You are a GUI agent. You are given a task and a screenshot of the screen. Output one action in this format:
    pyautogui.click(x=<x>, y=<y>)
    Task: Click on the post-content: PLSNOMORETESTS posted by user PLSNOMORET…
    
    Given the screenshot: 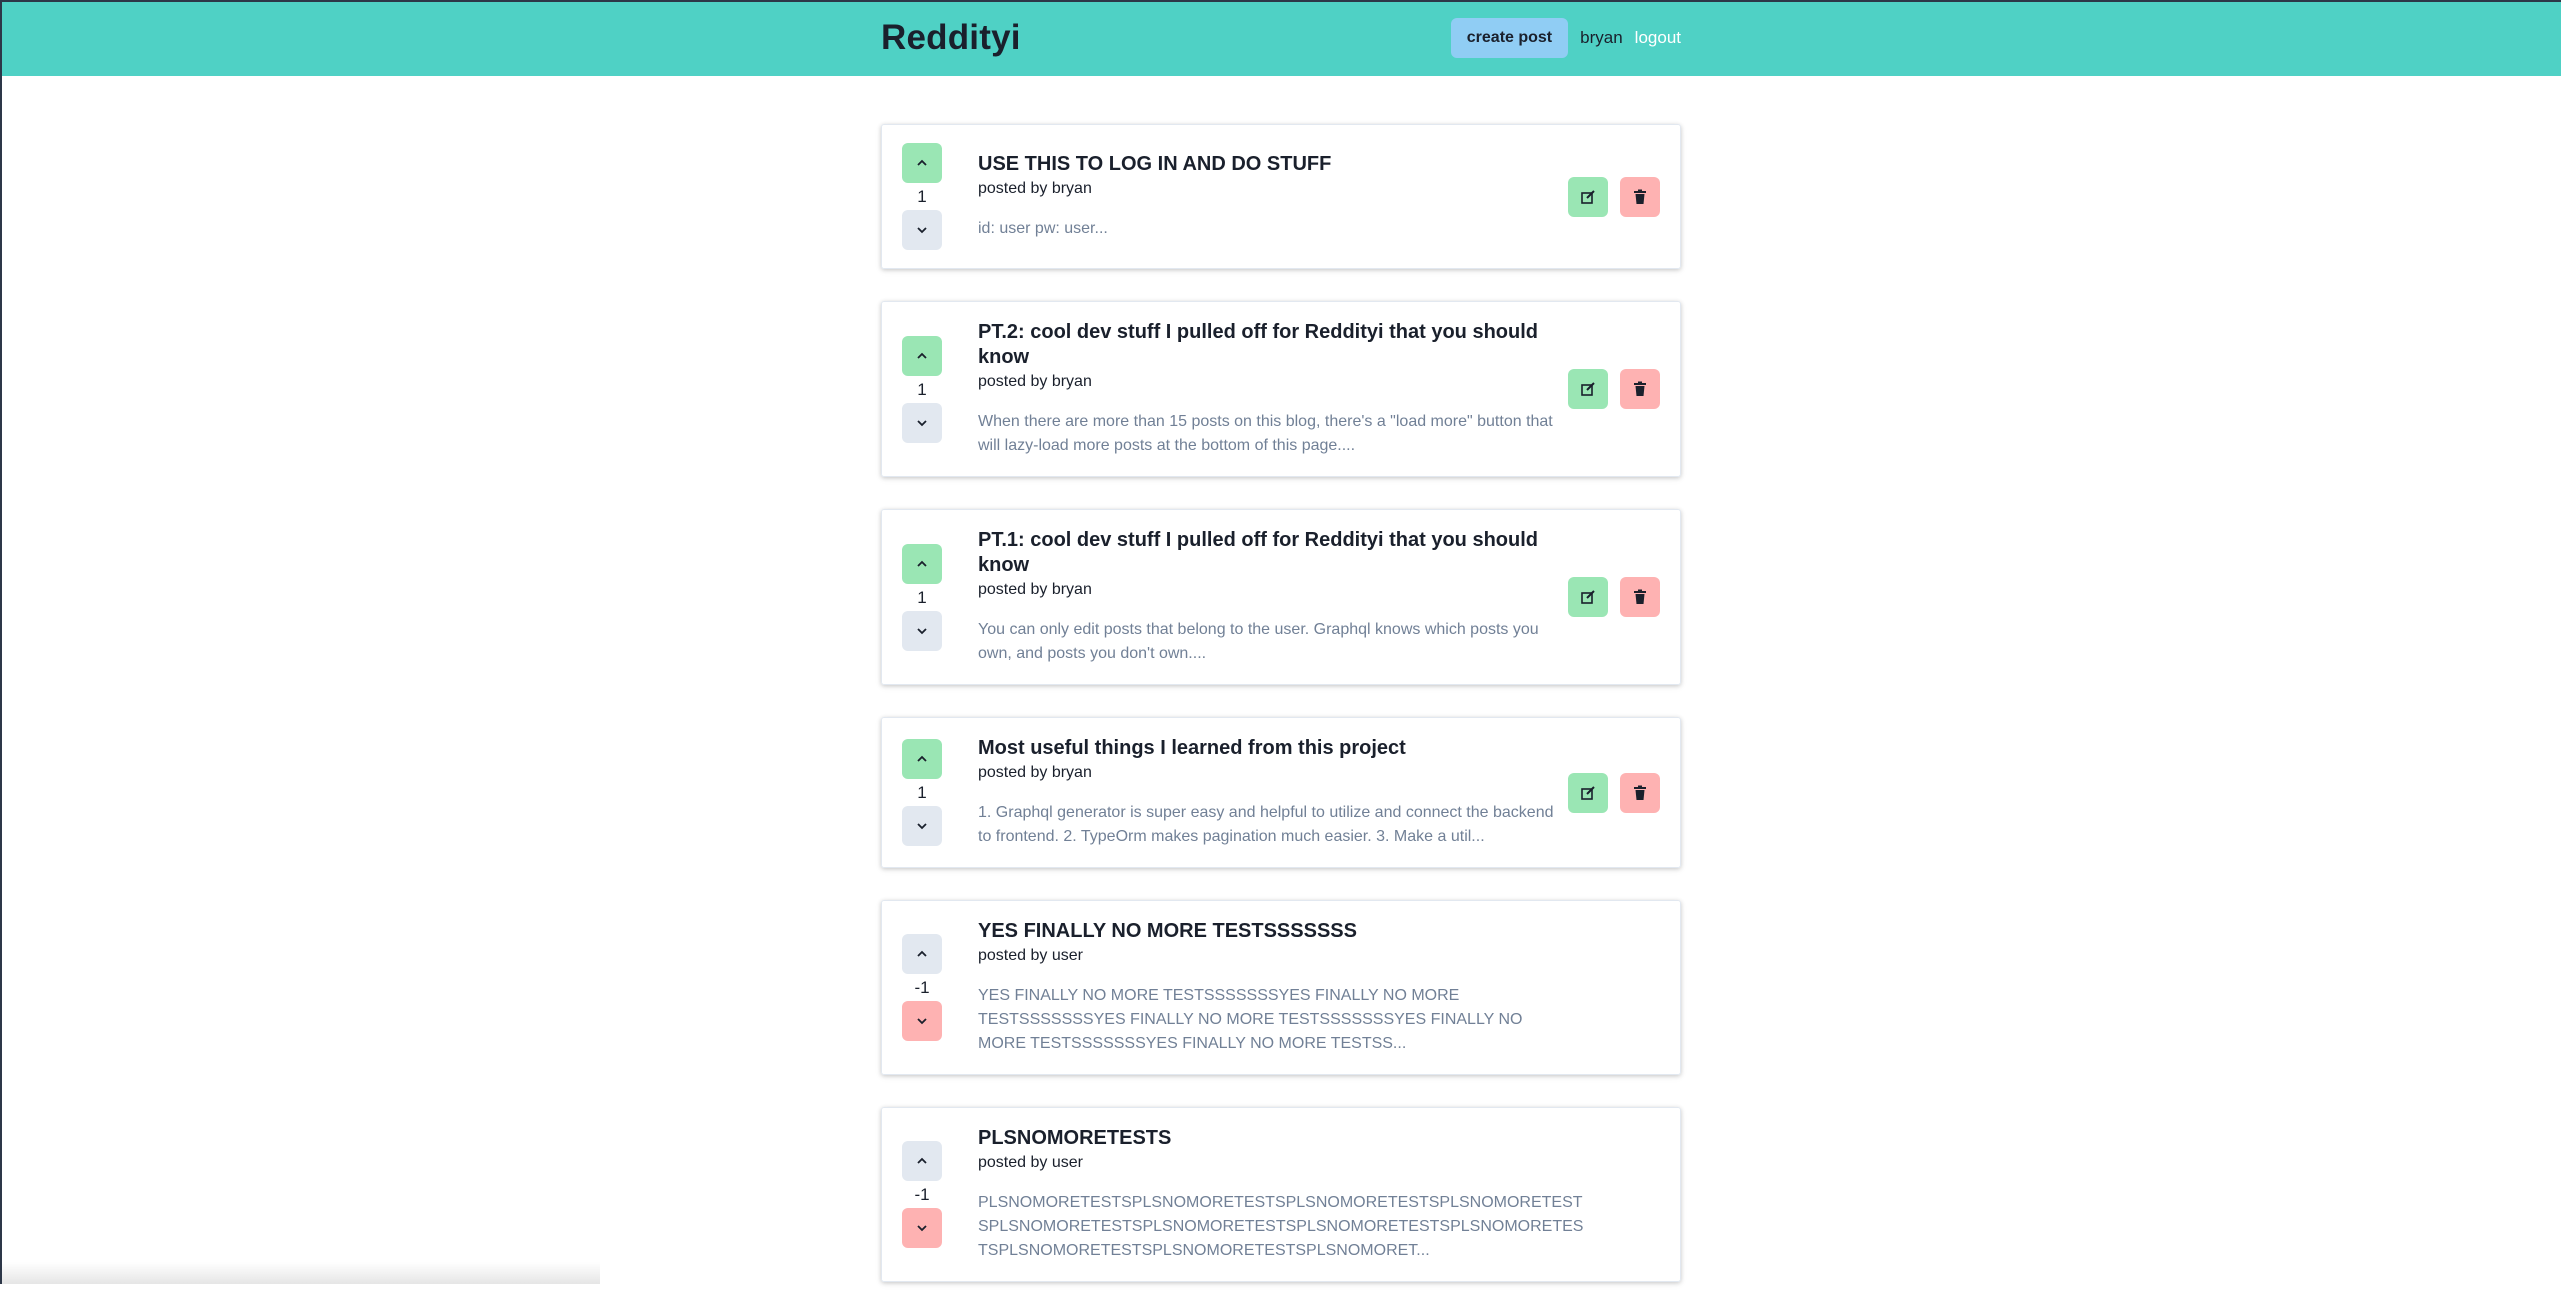 What is the action you would take?
    pyautogui.click(x=1319, y=1194)
    